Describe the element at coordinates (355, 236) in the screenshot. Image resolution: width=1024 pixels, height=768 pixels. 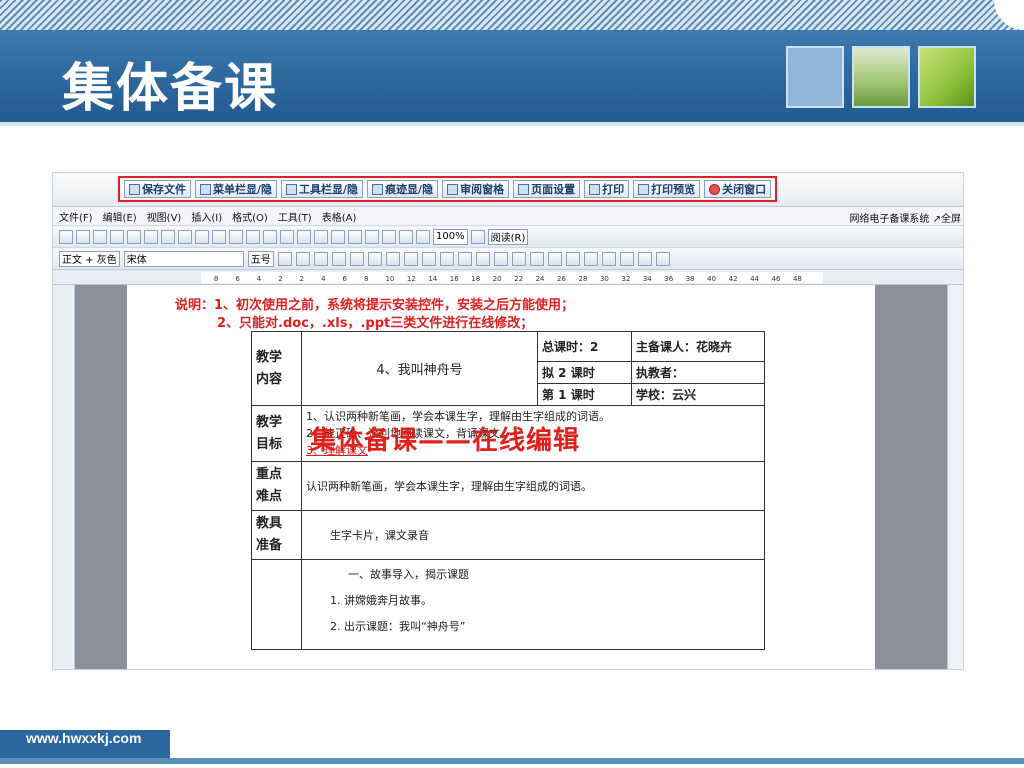
I see `insert-excel-icon` at that location.